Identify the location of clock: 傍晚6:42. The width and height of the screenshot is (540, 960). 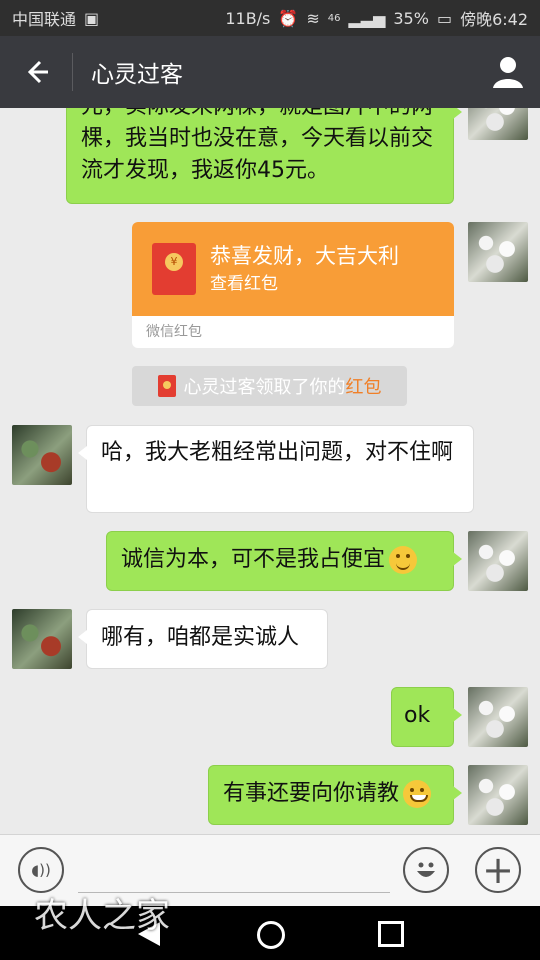
(494, 19).